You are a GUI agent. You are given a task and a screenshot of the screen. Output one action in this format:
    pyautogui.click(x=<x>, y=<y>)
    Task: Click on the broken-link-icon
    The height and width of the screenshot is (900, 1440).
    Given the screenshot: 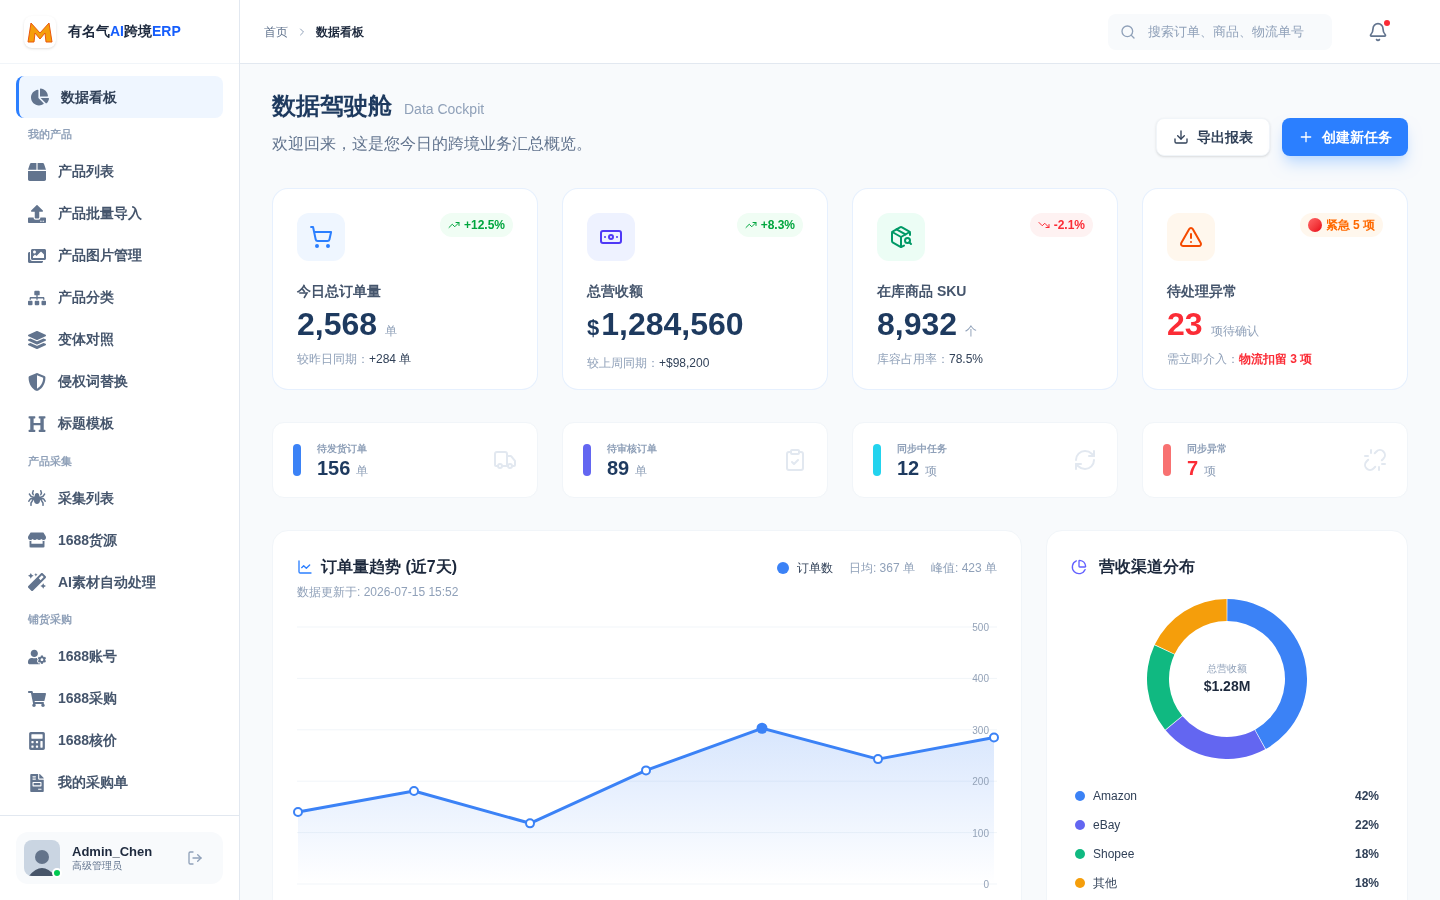 What is the action you would take?
    pyautogui.click(x=1375, y=460)
    